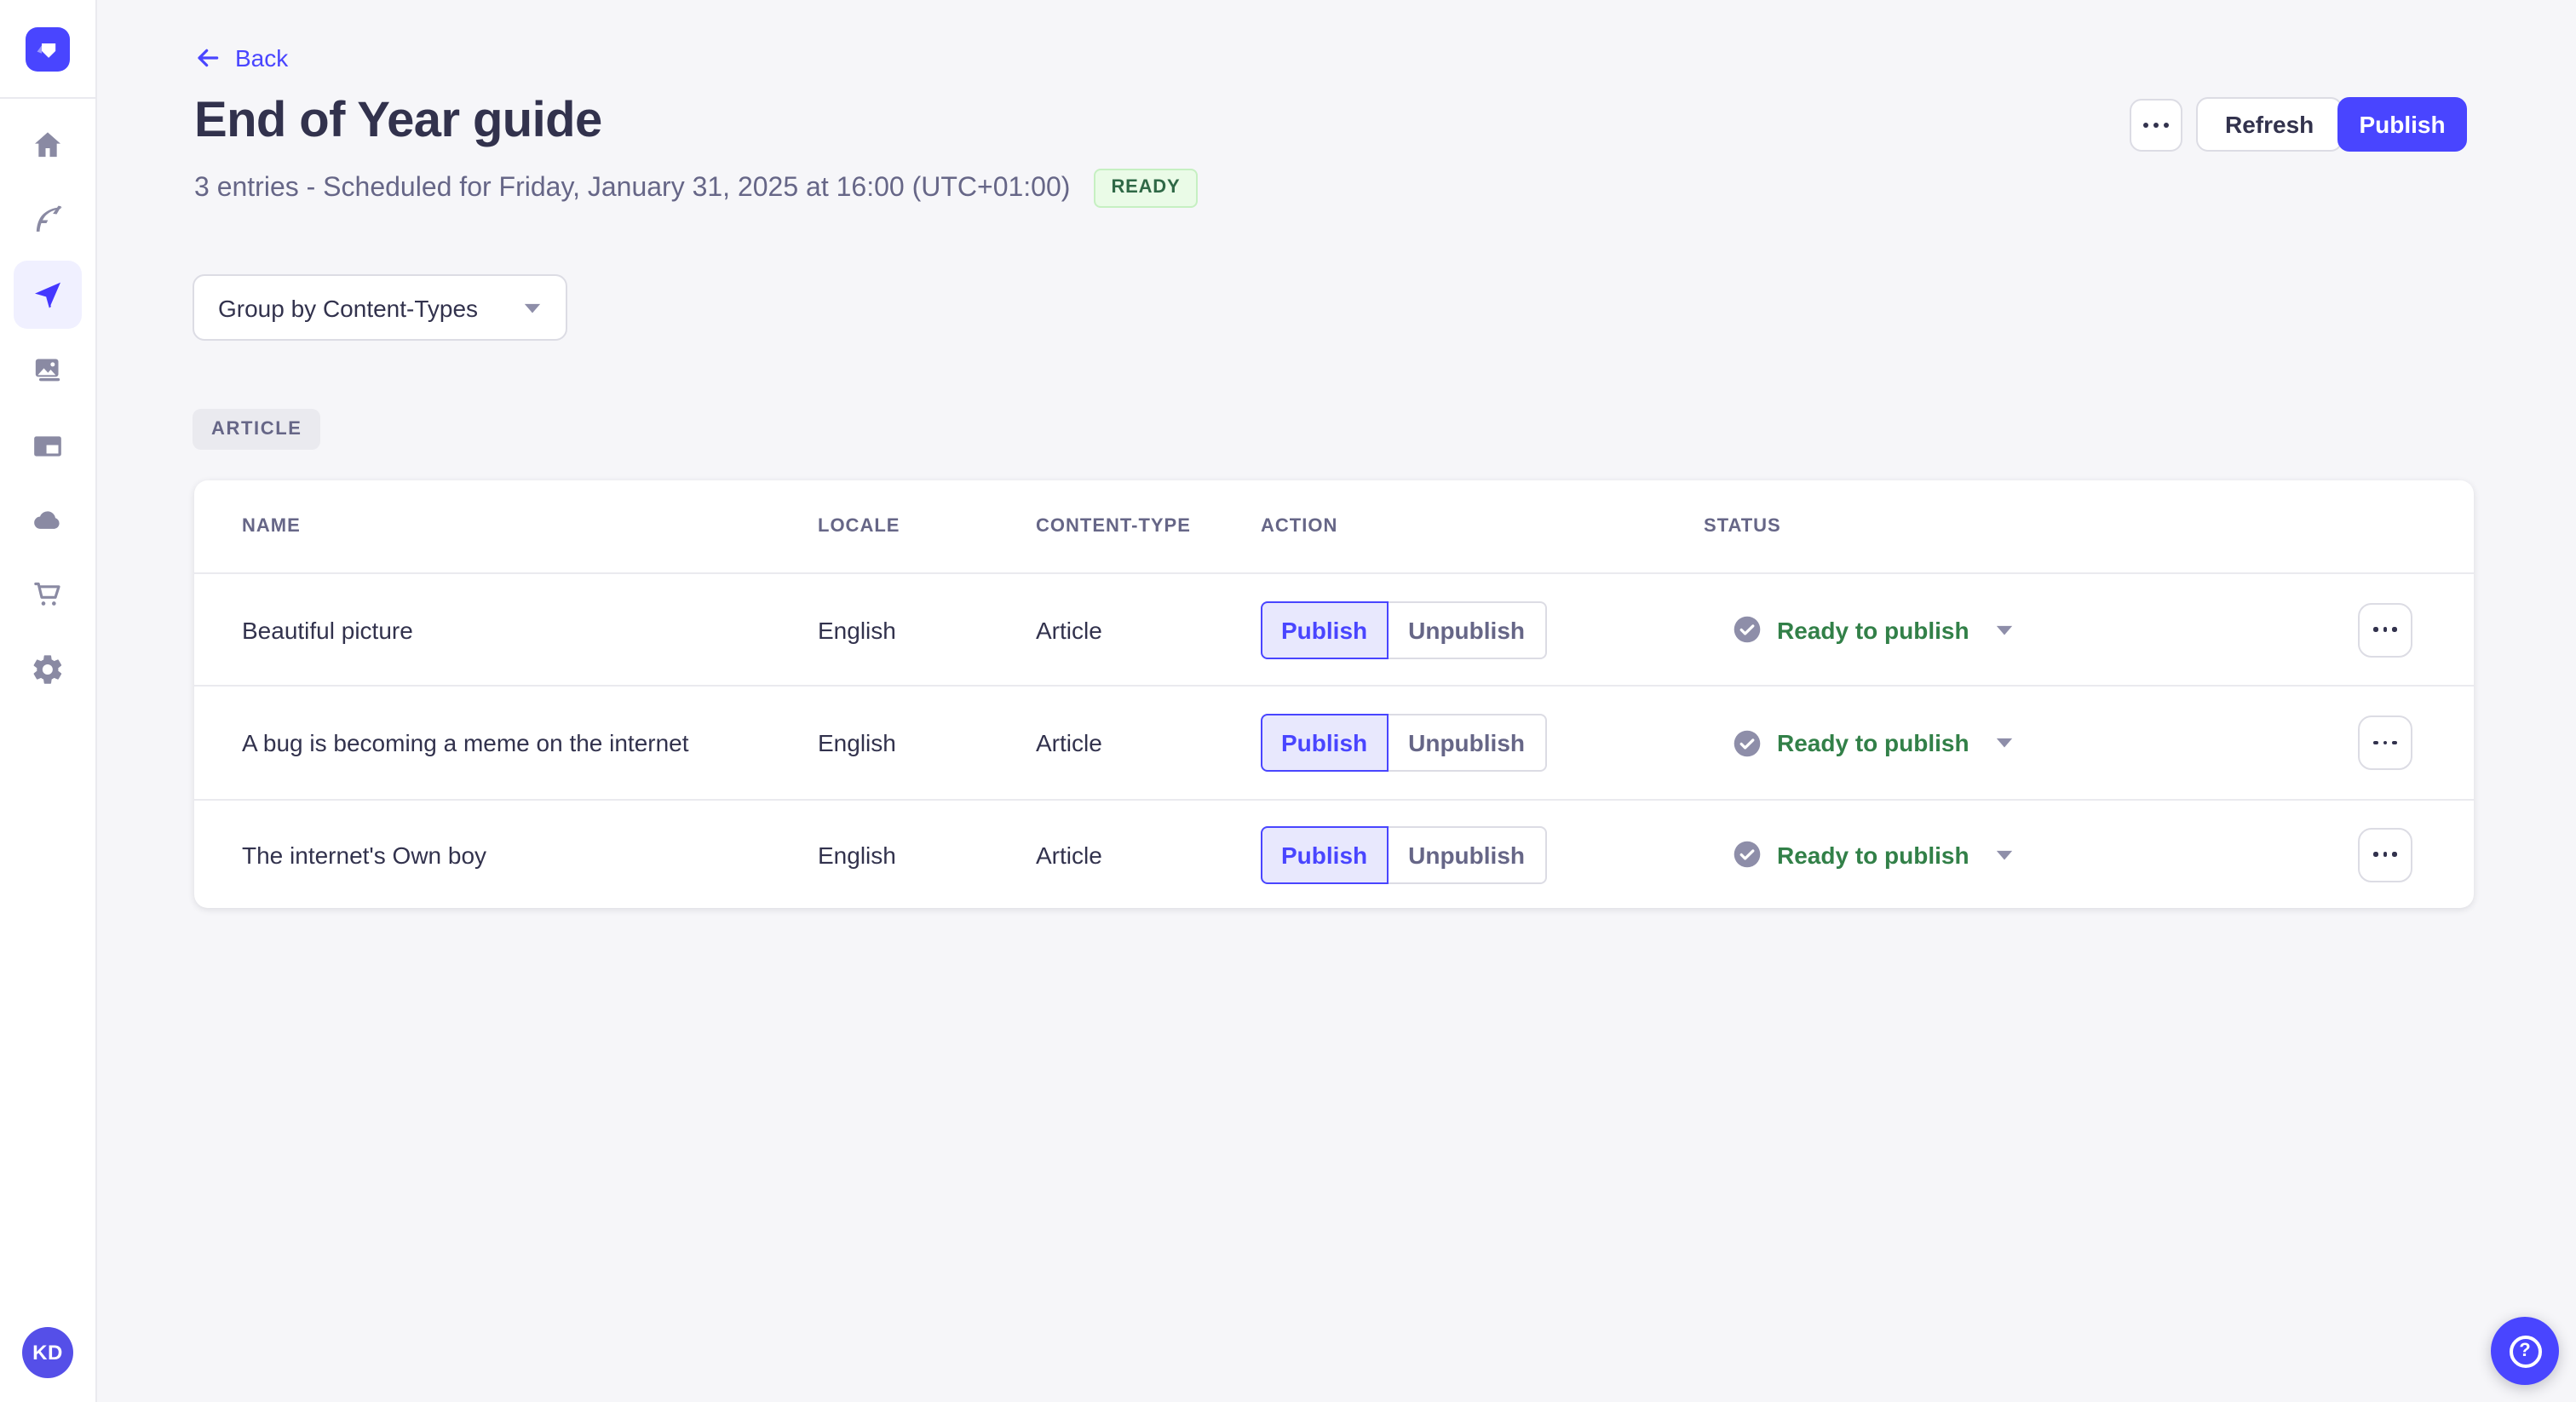  What do you see at coordinates (272, 526) in the screenshot?
I see `column-header-name: NAME` at bounding box center [272, 526].